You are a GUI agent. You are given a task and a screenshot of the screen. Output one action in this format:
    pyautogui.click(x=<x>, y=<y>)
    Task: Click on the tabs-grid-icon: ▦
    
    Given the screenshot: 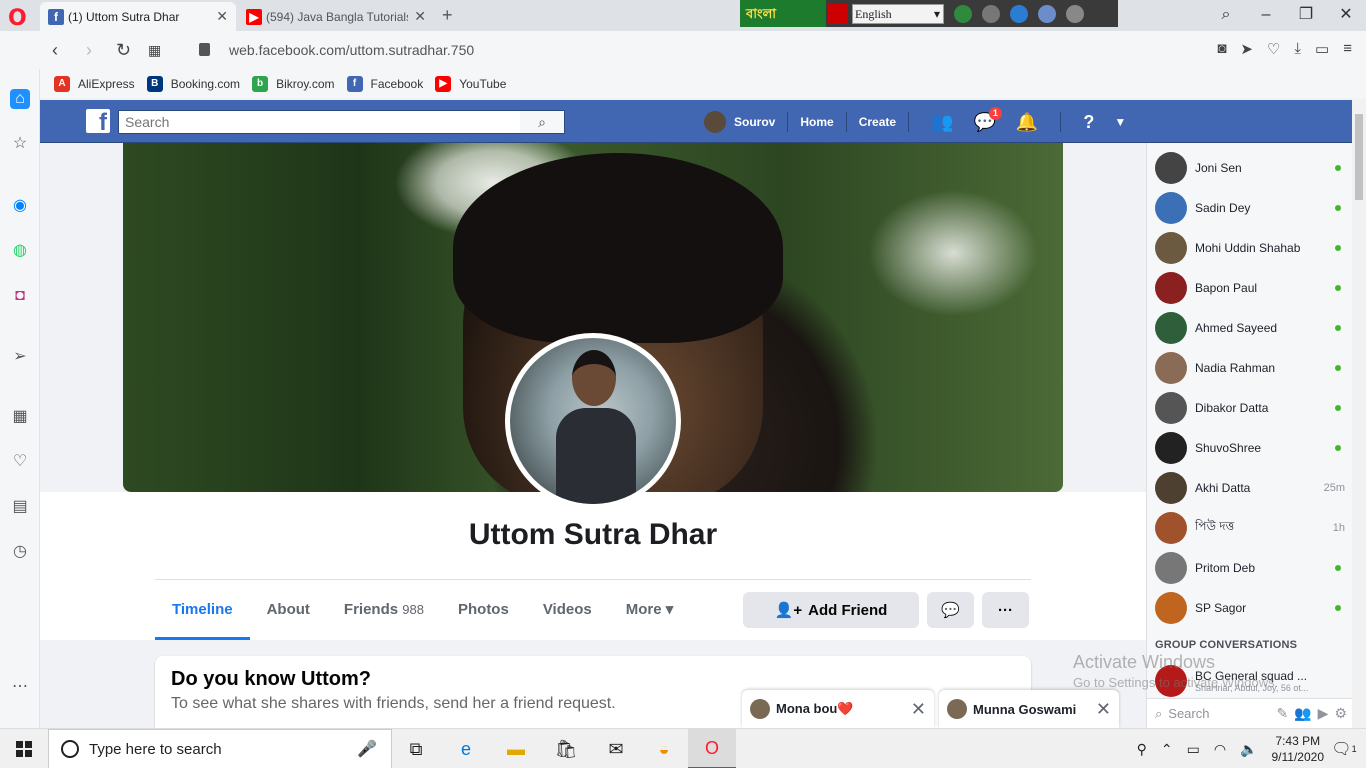 What is the action you would take?
    pyautogui.click(x=154, y=50)
    